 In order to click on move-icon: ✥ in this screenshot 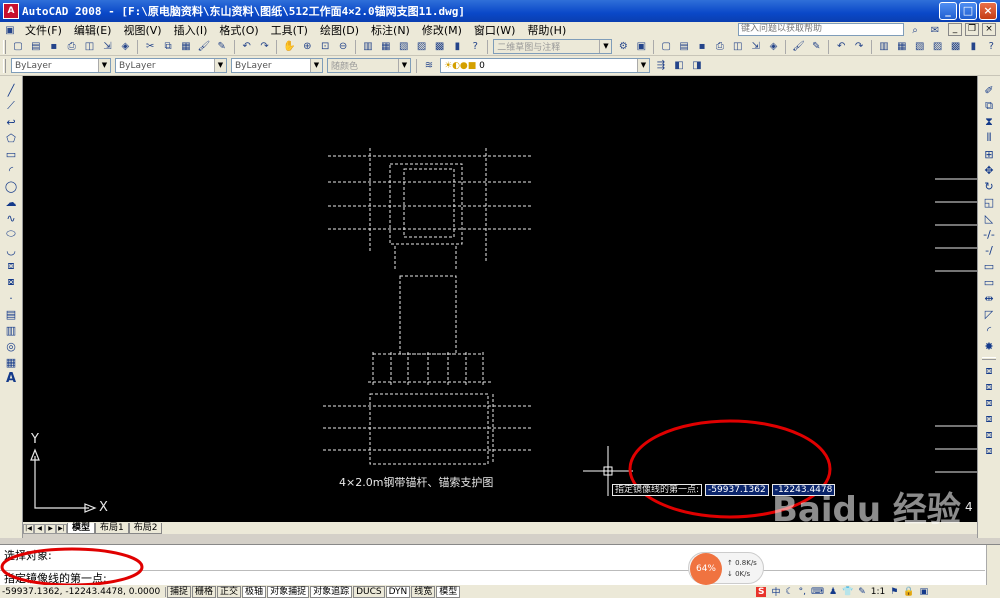, I will do `click(989, 170)`.